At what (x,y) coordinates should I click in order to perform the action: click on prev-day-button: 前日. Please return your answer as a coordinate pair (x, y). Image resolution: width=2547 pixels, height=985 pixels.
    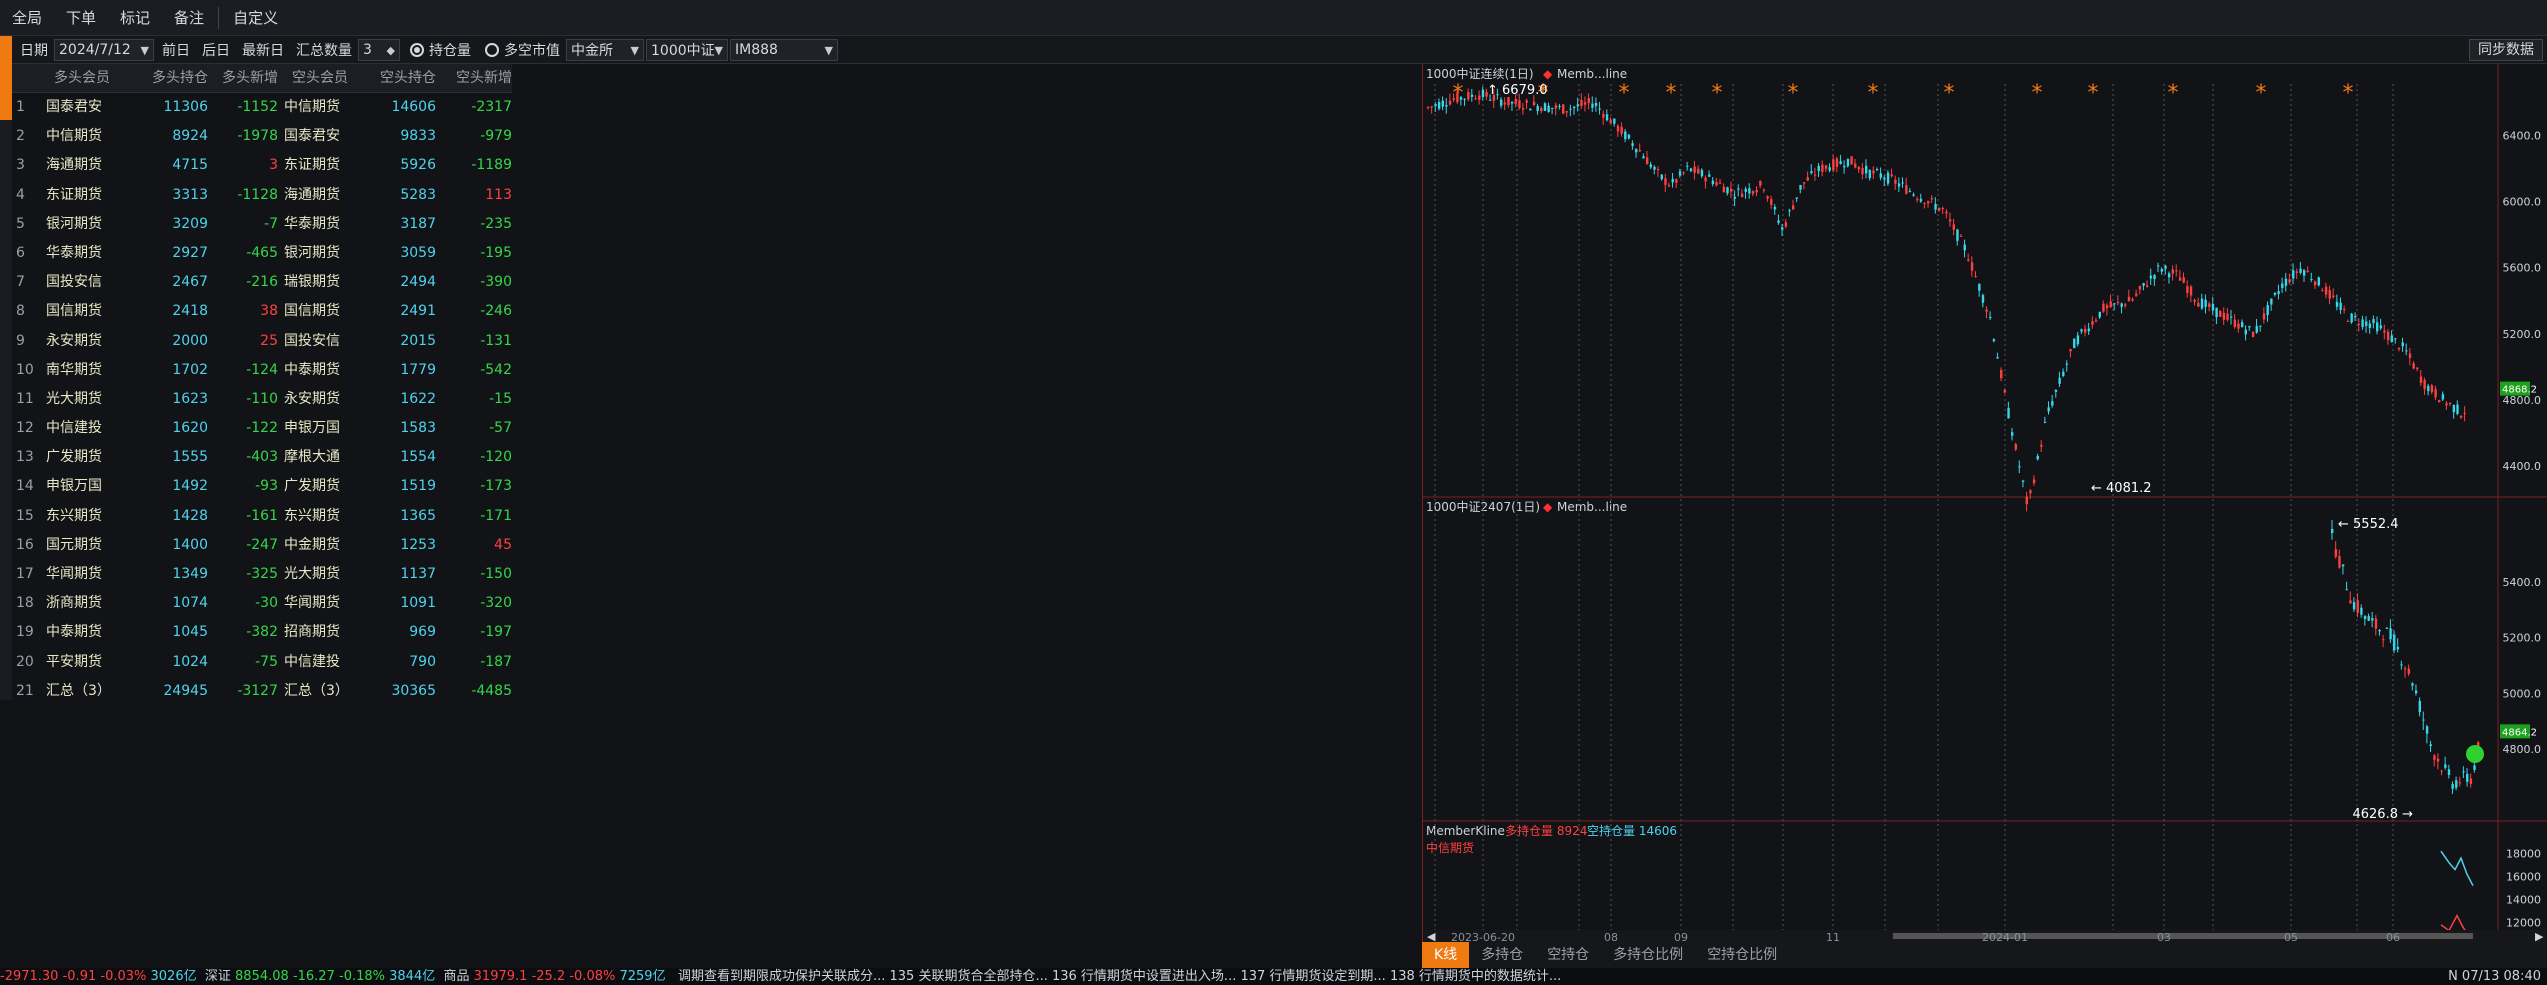
    Looking at the image, I should click on (176, 50).